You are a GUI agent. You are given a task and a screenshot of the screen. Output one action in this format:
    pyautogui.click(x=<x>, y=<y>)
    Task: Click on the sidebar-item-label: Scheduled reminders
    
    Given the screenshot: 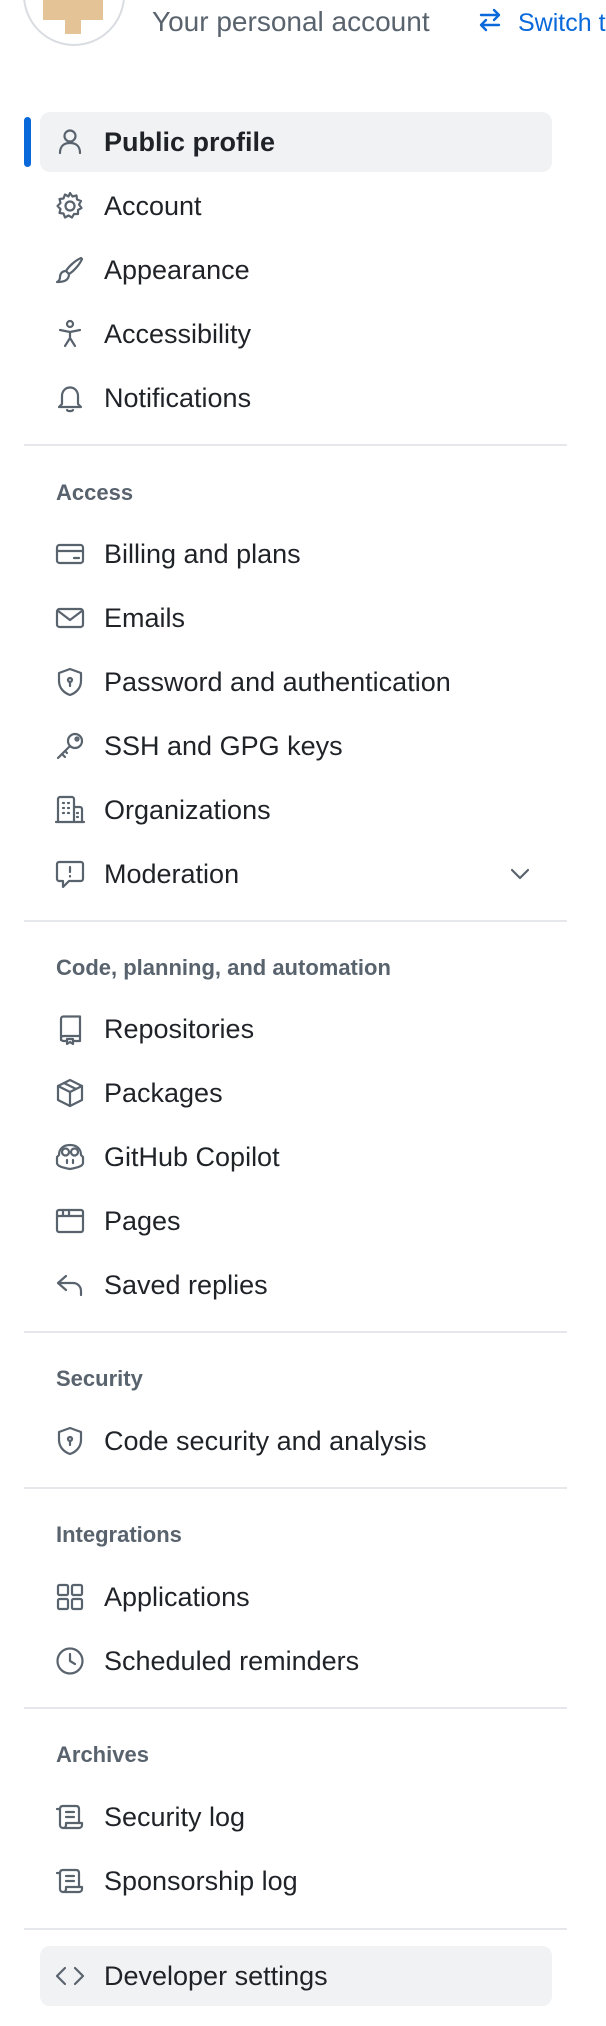 What is the action you would take?
    pyautogui.click(x=232, y=1661)
    